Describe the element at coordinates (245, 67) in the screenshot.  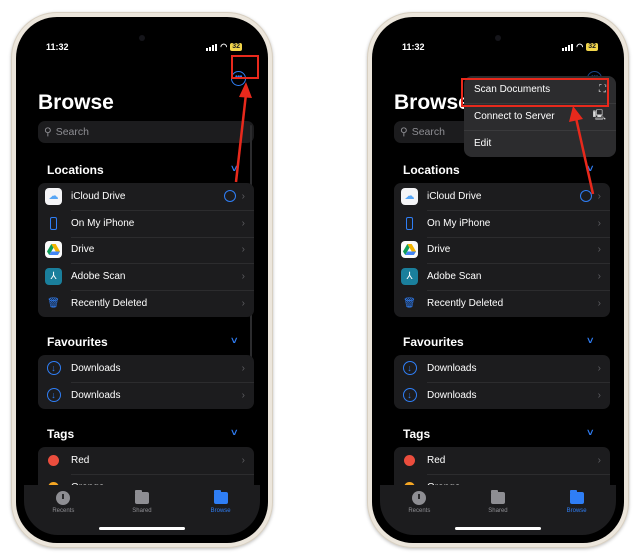
I see `highlight-more-button` at that location.